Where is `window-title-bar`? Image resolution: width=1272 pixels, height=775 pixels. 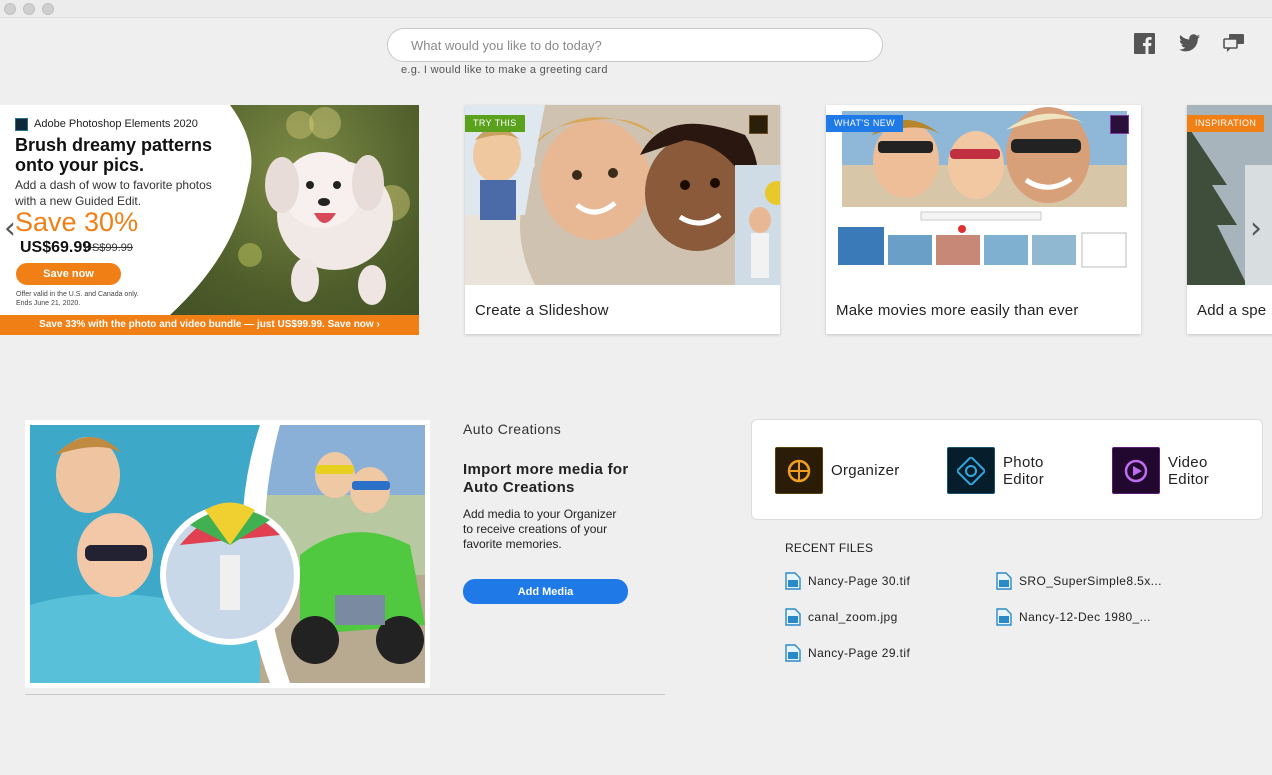 window-title-bar is located at coordinates (636, 9).